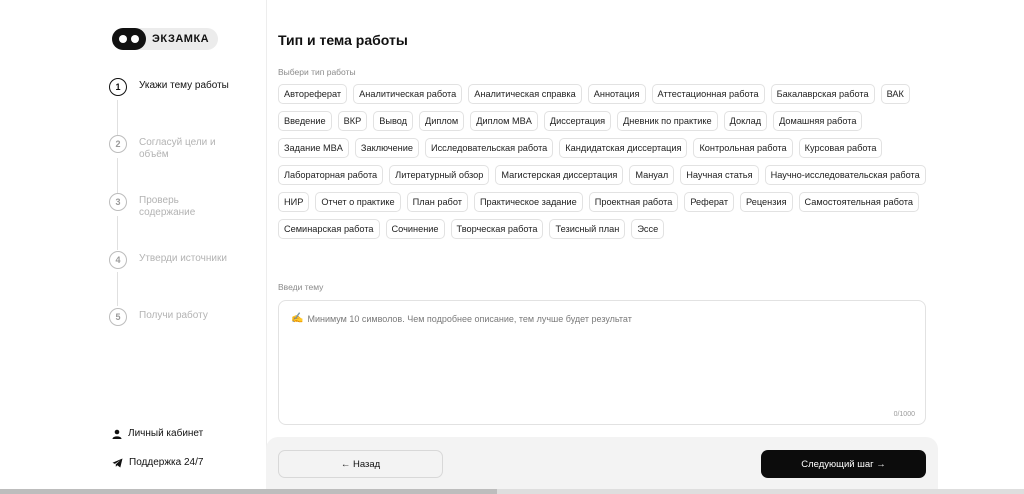  Describe the element at coordinates (184, 85) in the screenshot. I see `step-label: Укажи тему работы` at that location.